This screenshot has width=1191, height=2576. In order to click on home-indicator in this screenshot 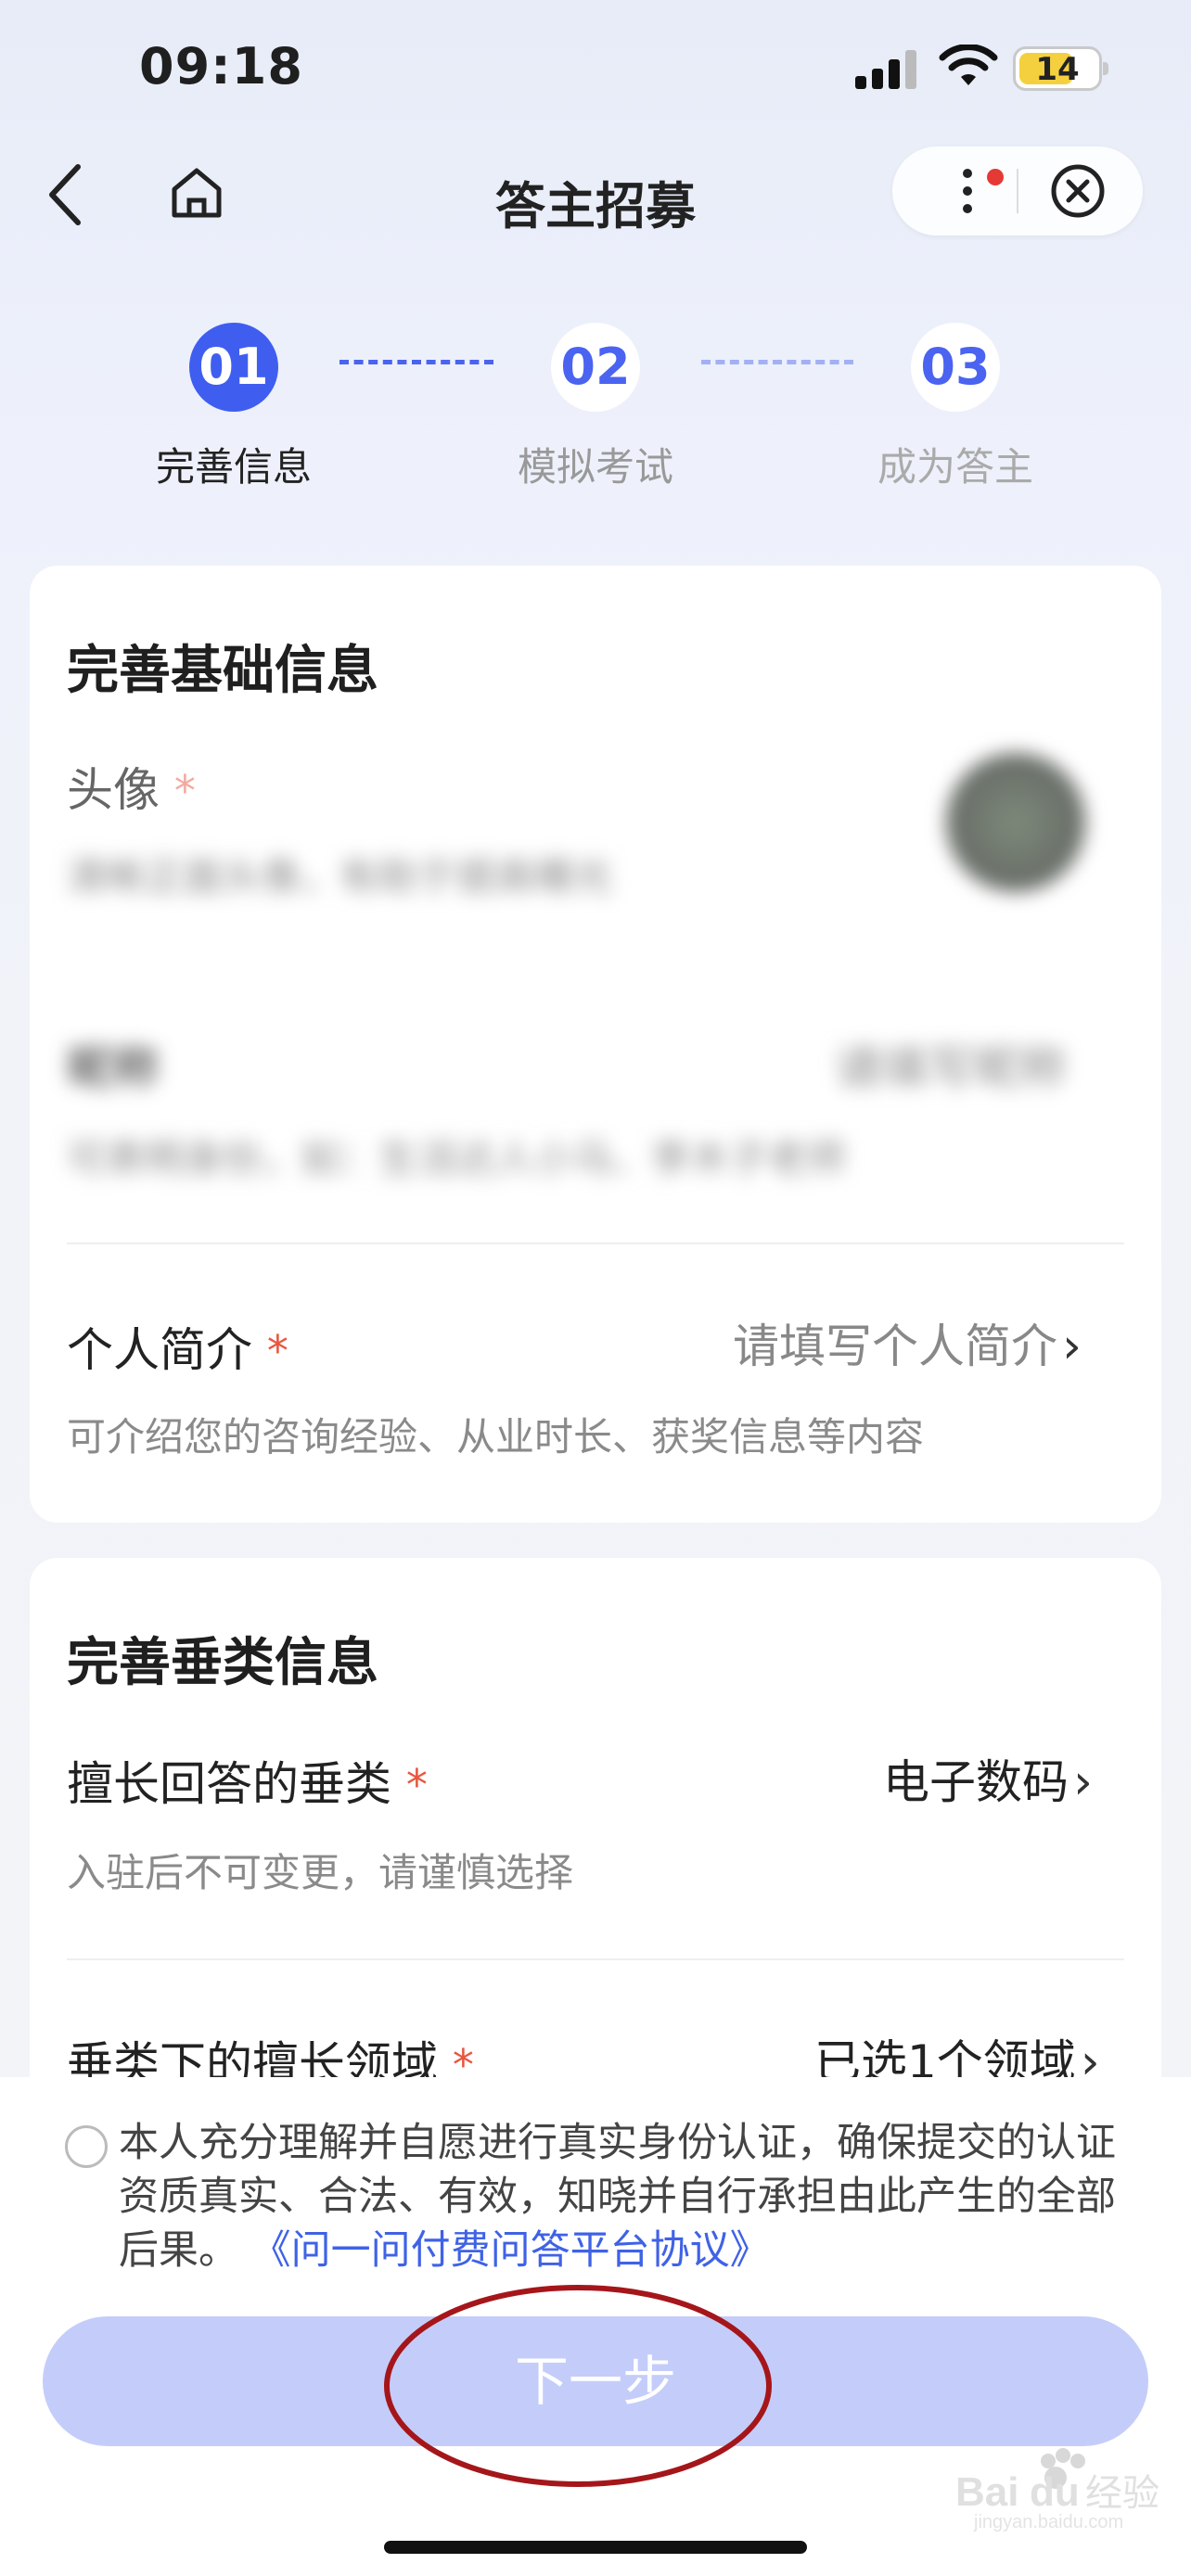, I will do `click(595, 2547)`.